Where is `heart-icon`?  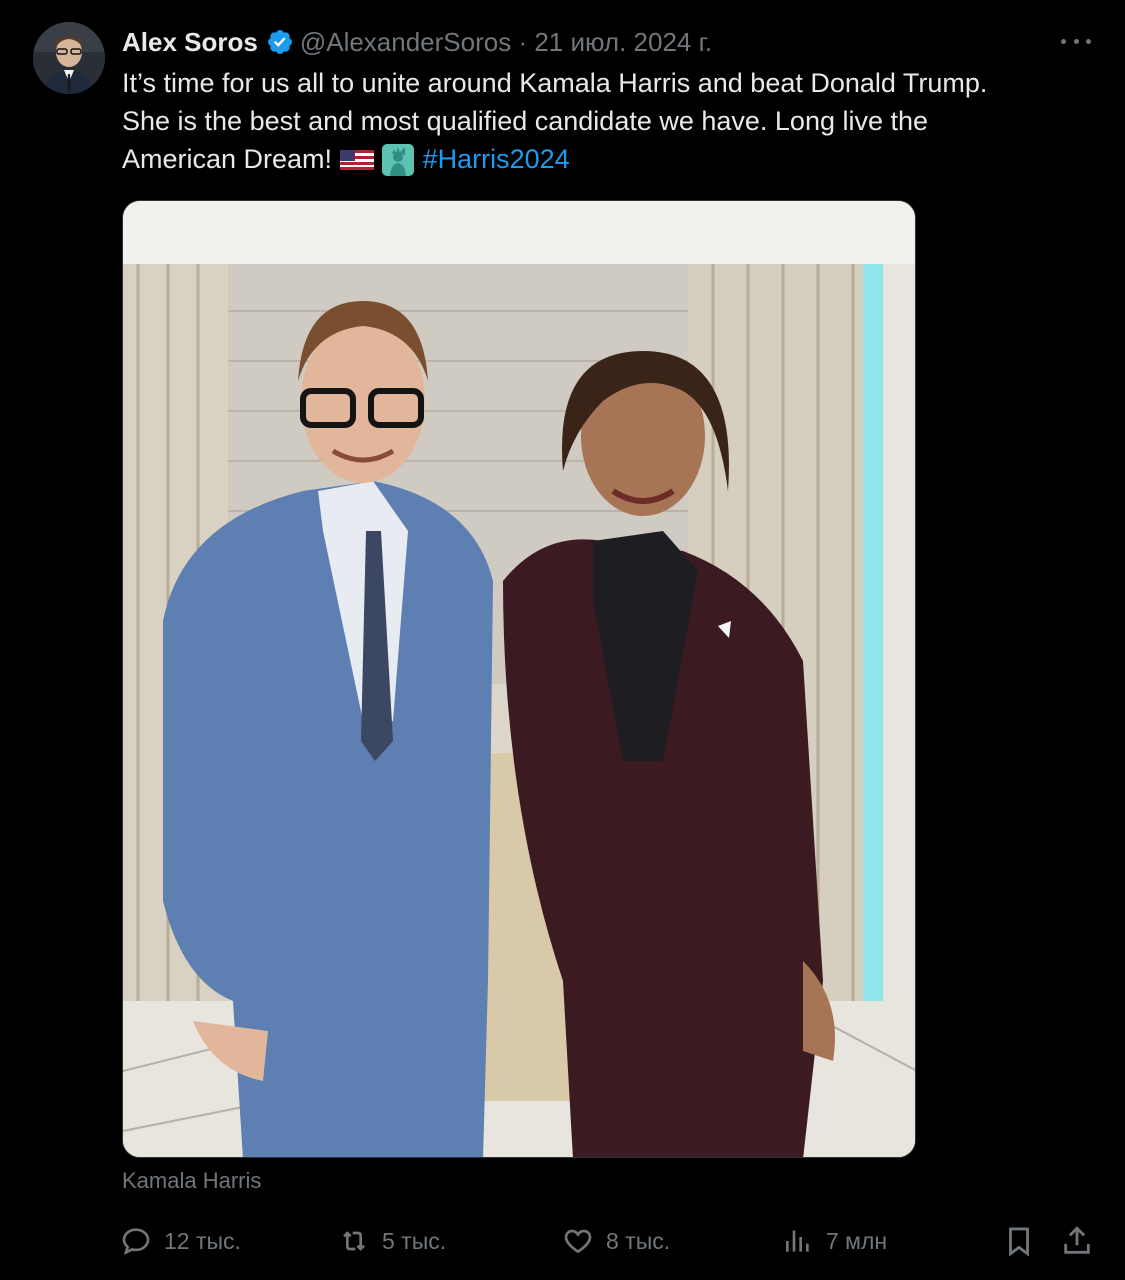
heart-icon is located at coordinates (578, 1241).